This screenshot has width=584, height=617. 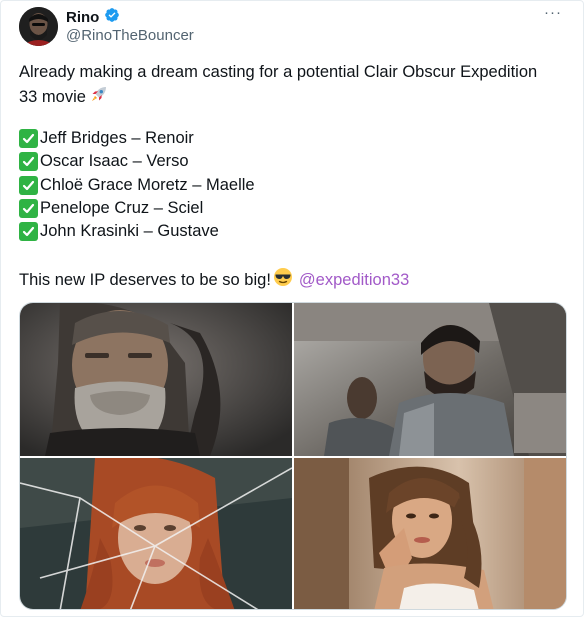 I want to click on cast-item-text: Chloë Grace Moretz – Maelle, so click(x=147, y=184).